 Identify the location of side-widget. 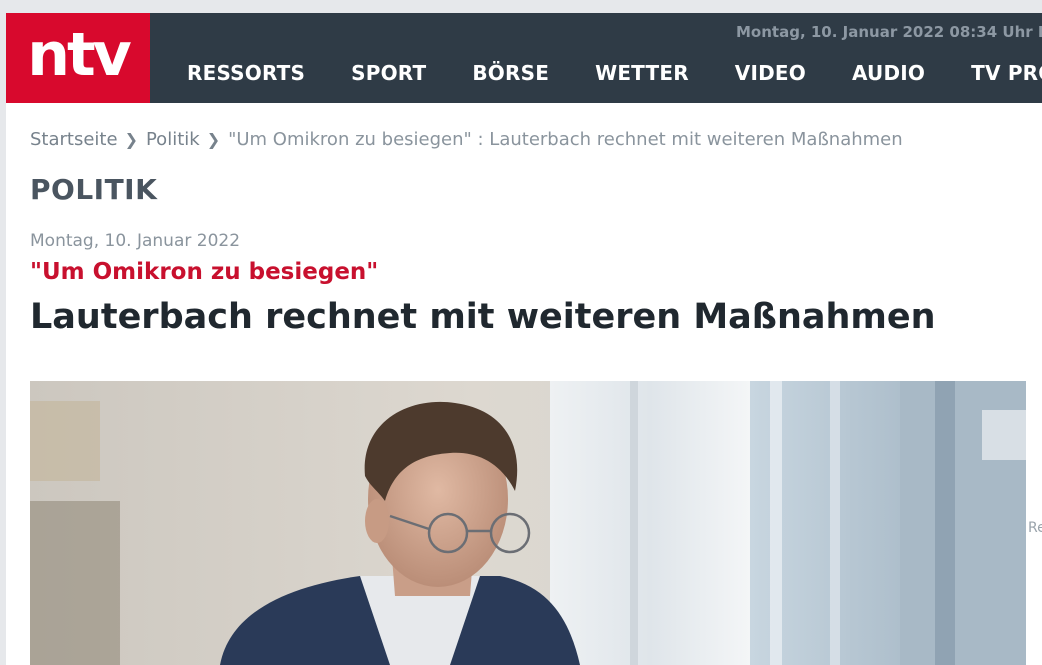
(1012, 435).